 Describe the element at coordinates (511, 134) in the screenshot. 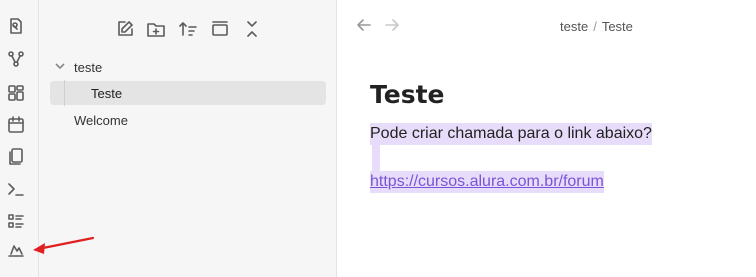

I see `note-paragraph: Pode criar chamada para o link abaixo?` at that location.